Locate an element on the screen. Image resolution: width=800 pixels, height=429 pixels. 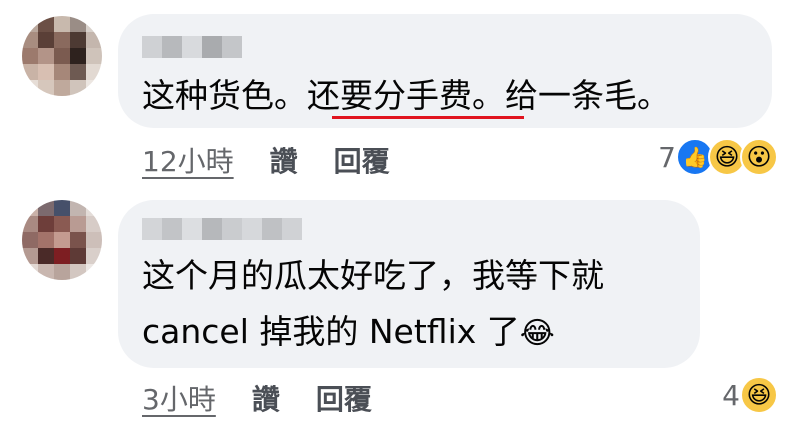
reaction-summary: 4 😆 is located at coordinates (750, 395).